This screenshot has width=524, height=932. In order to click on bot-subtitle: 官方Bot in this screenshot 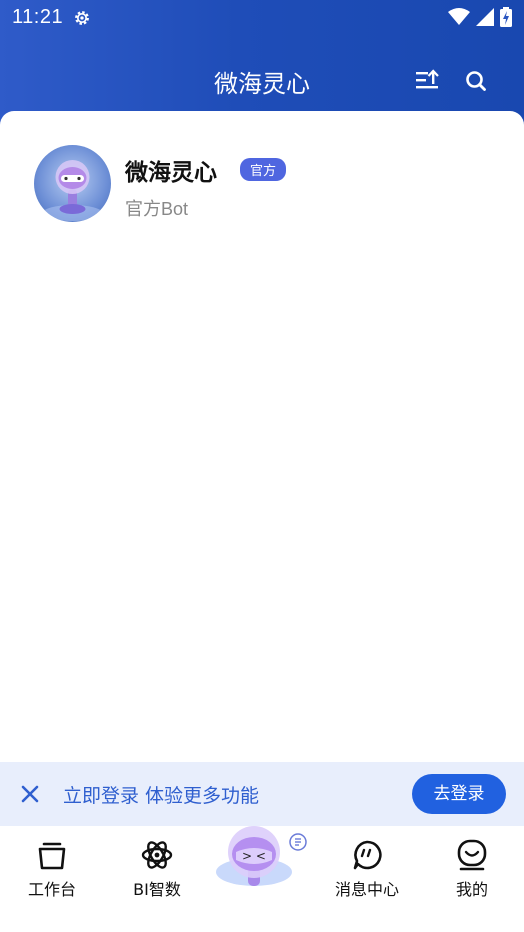, I will do `click(157, 209)`.